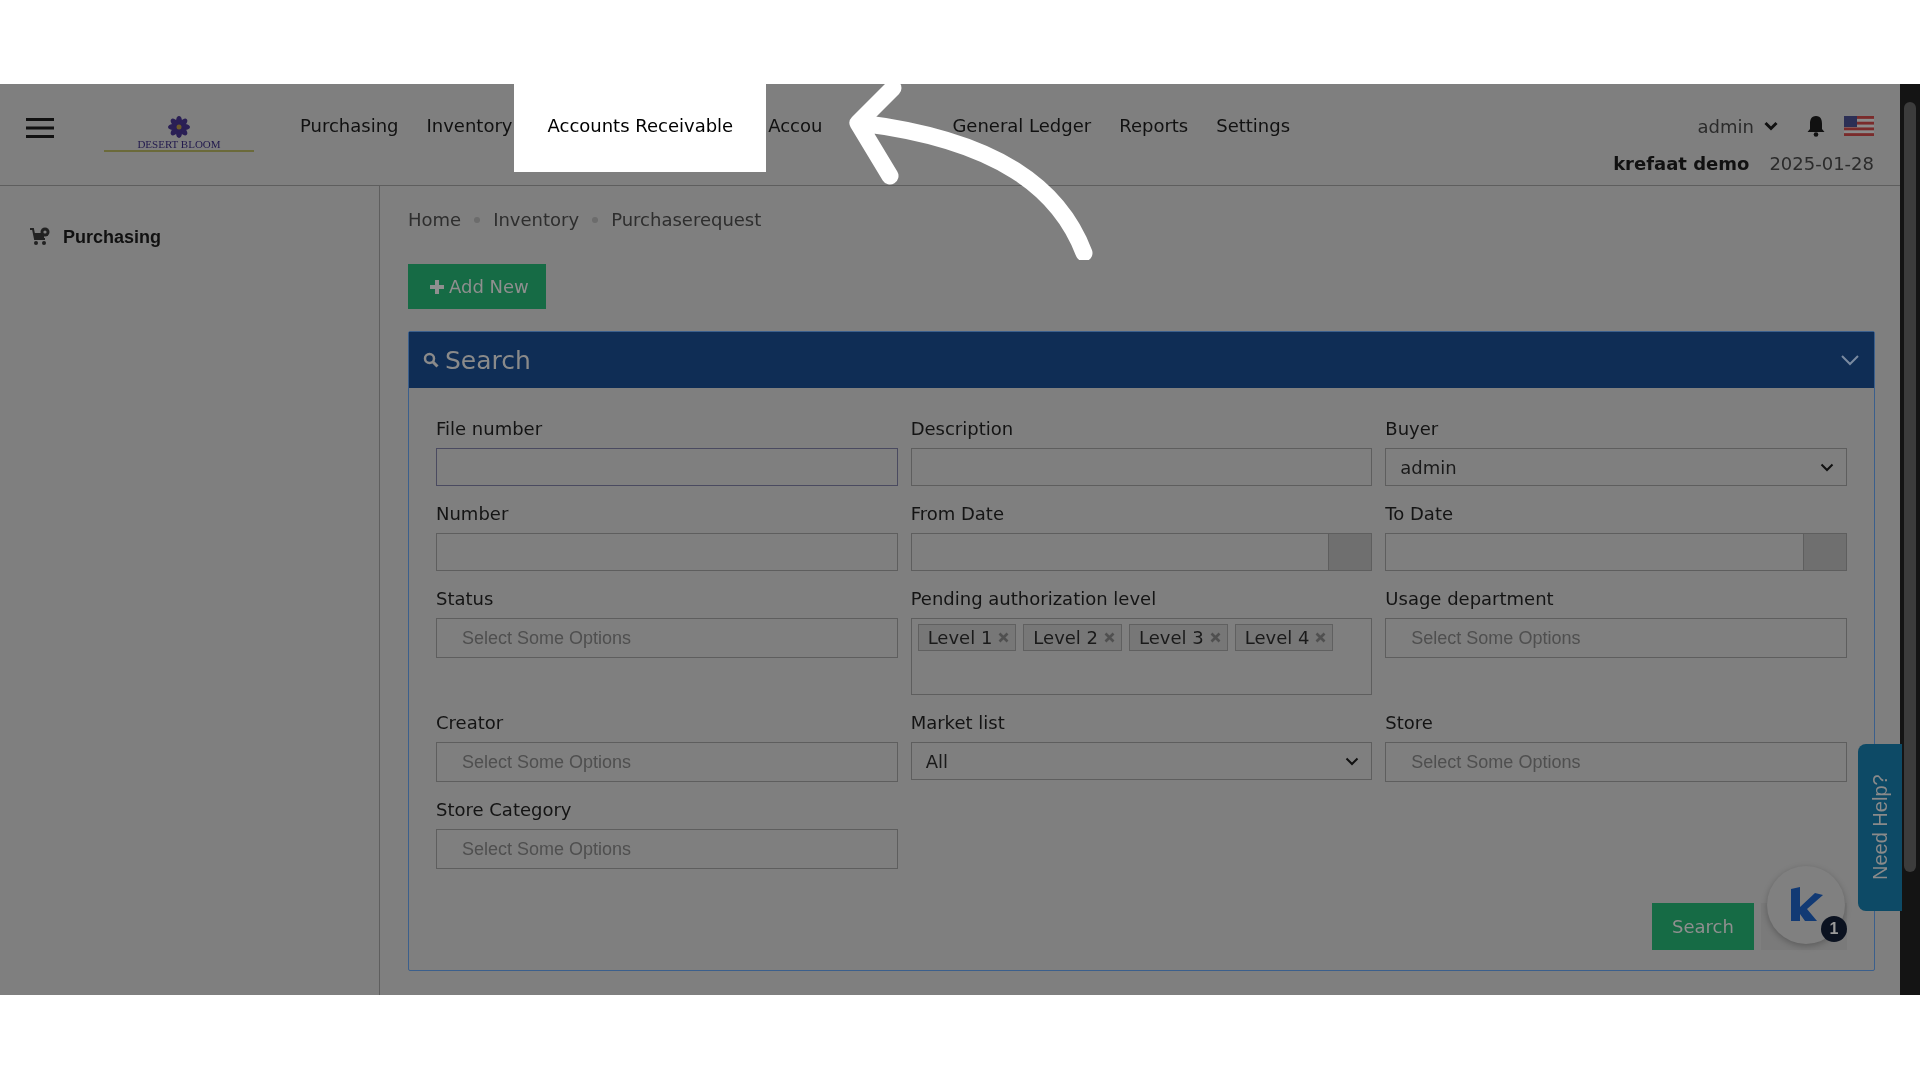 The image size is (1920, 1080). I want to click on tag: Level 4, so click(1284, 637).